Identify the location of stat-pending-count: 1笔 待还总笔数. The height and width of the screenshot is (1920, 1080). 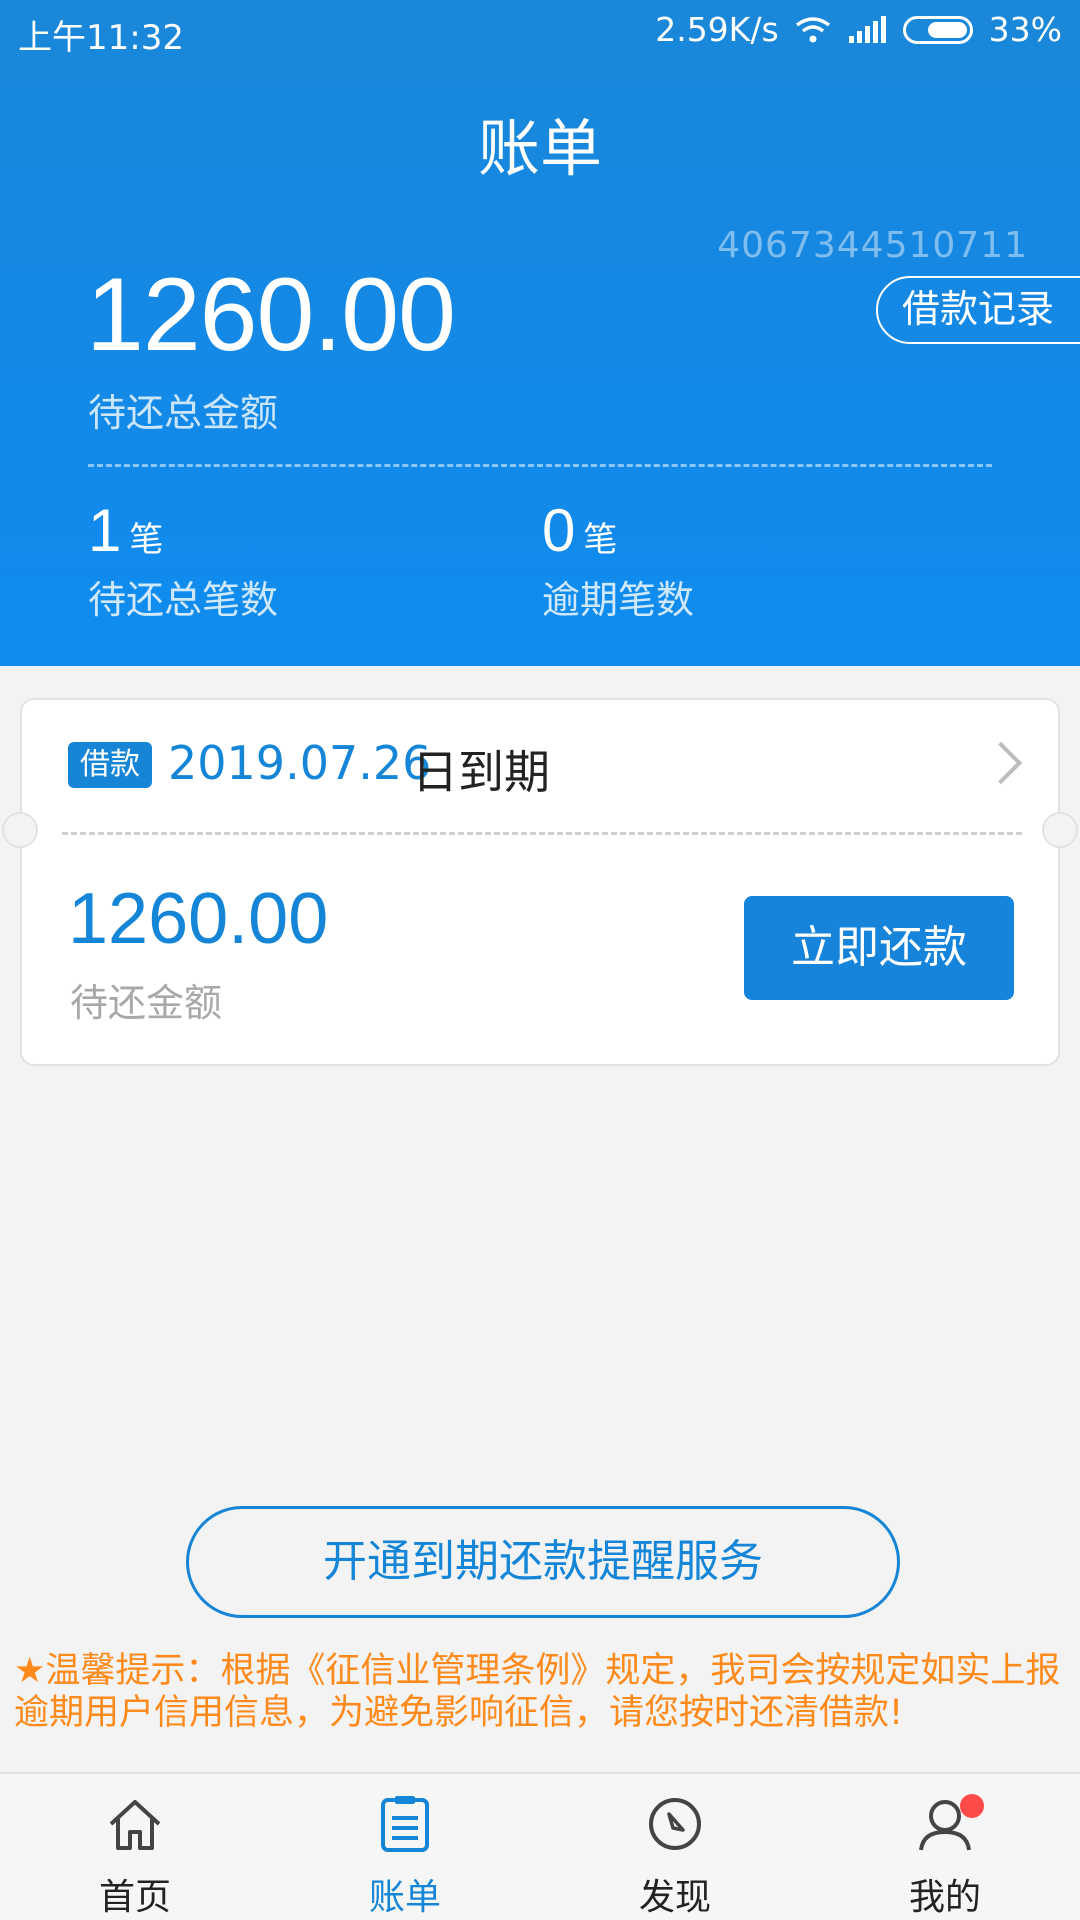
(183, 560).